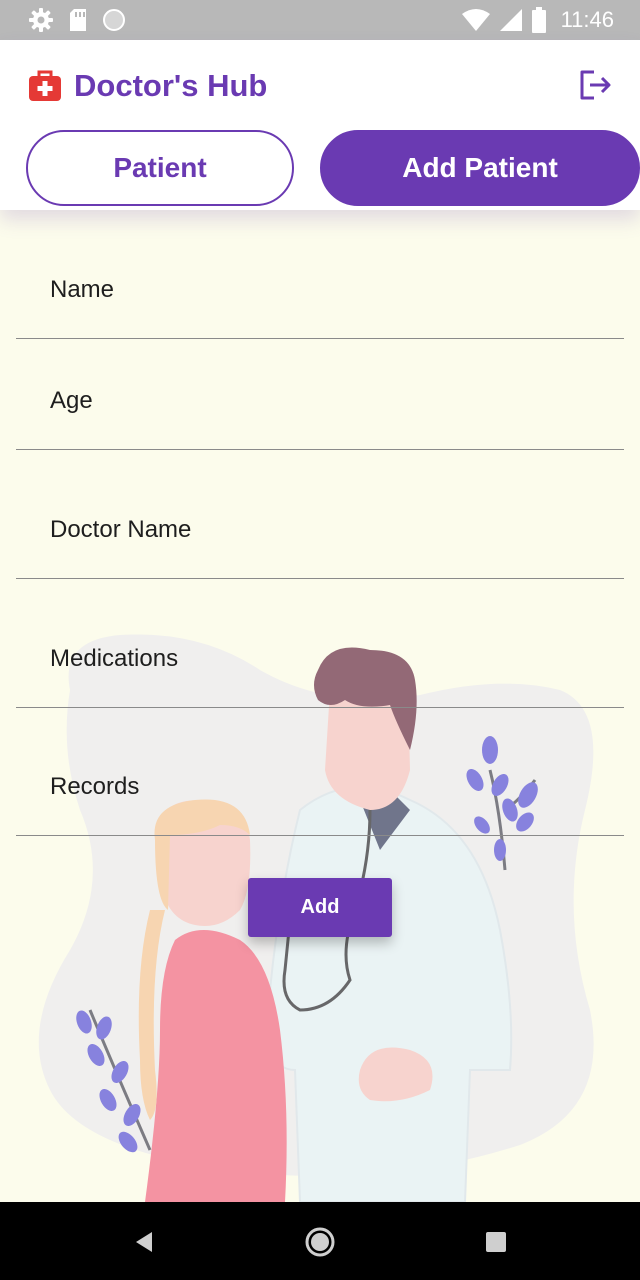 Image resolution: width=640 pixels, height=1280 pixels. I want to click on status-bar: 11:46, so click(320, 20).